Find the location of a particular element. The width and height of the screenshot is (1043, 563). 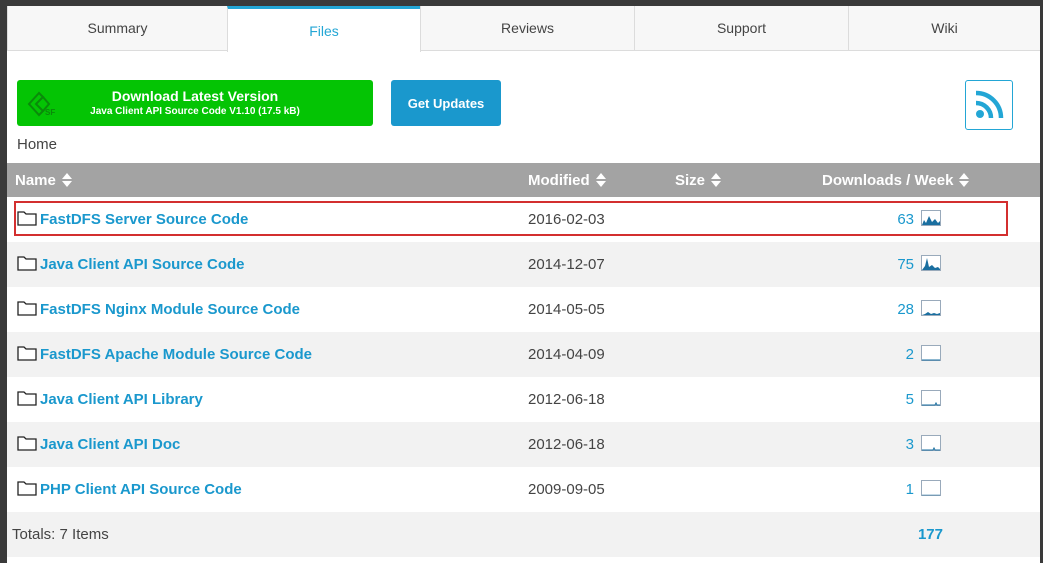

download-count: 3 is located at coordinates (910, 444).